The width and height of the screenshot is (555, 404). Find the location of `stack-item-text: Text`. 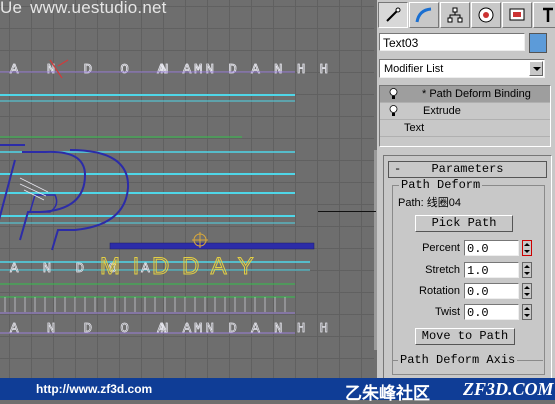

stack-item-text: Text is located at coordinates (465, 128).